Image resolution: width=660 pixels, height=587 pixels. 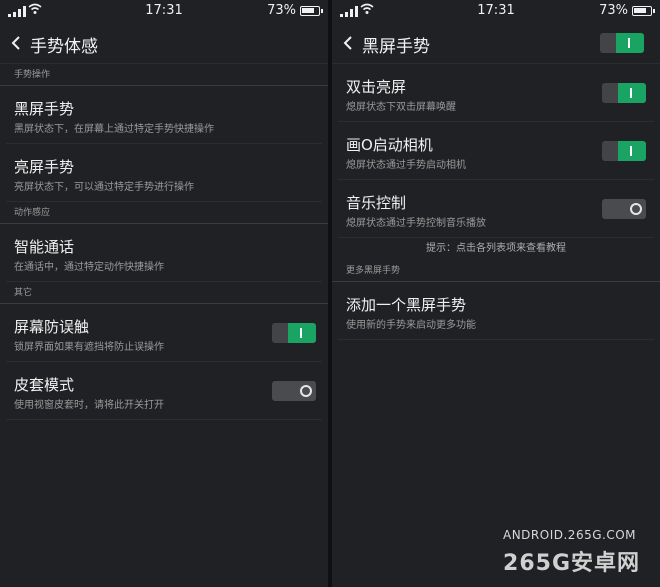 I want to click on black-screen-gesture-master-toggle, so click(x=622, y=43).